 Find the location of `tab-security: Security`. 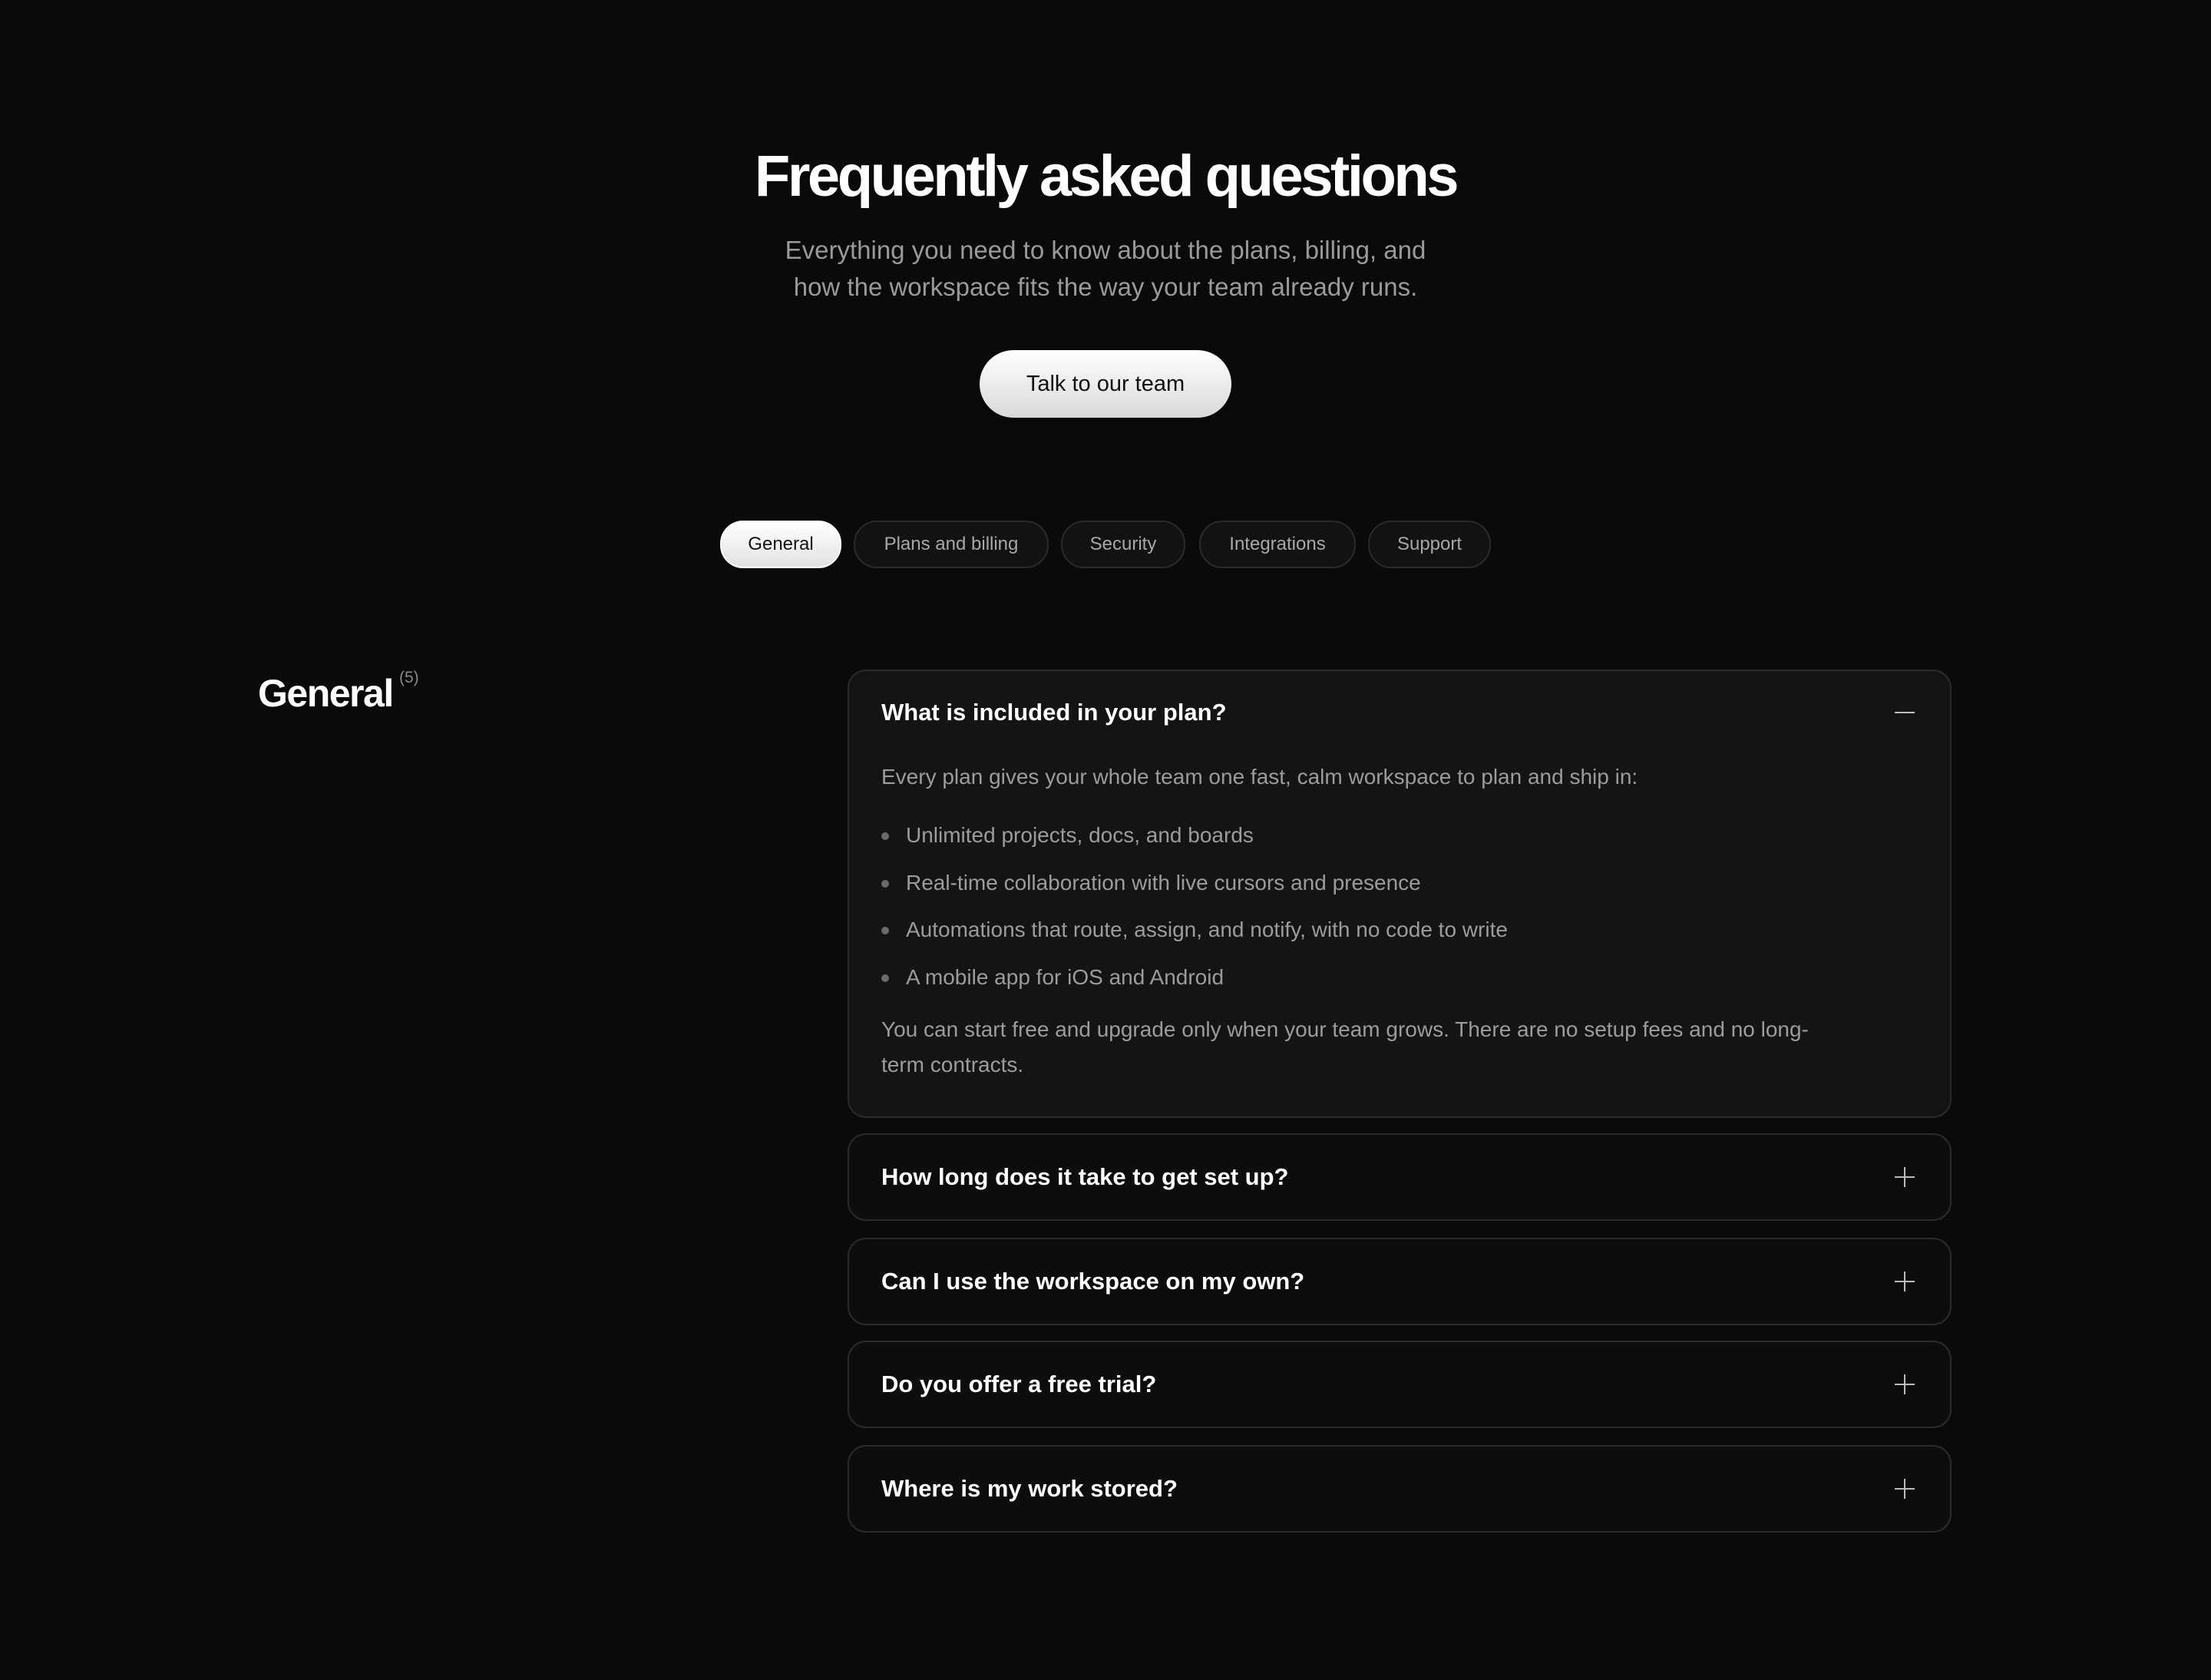

tab-security: Security is located at coordinates (1123, 544).